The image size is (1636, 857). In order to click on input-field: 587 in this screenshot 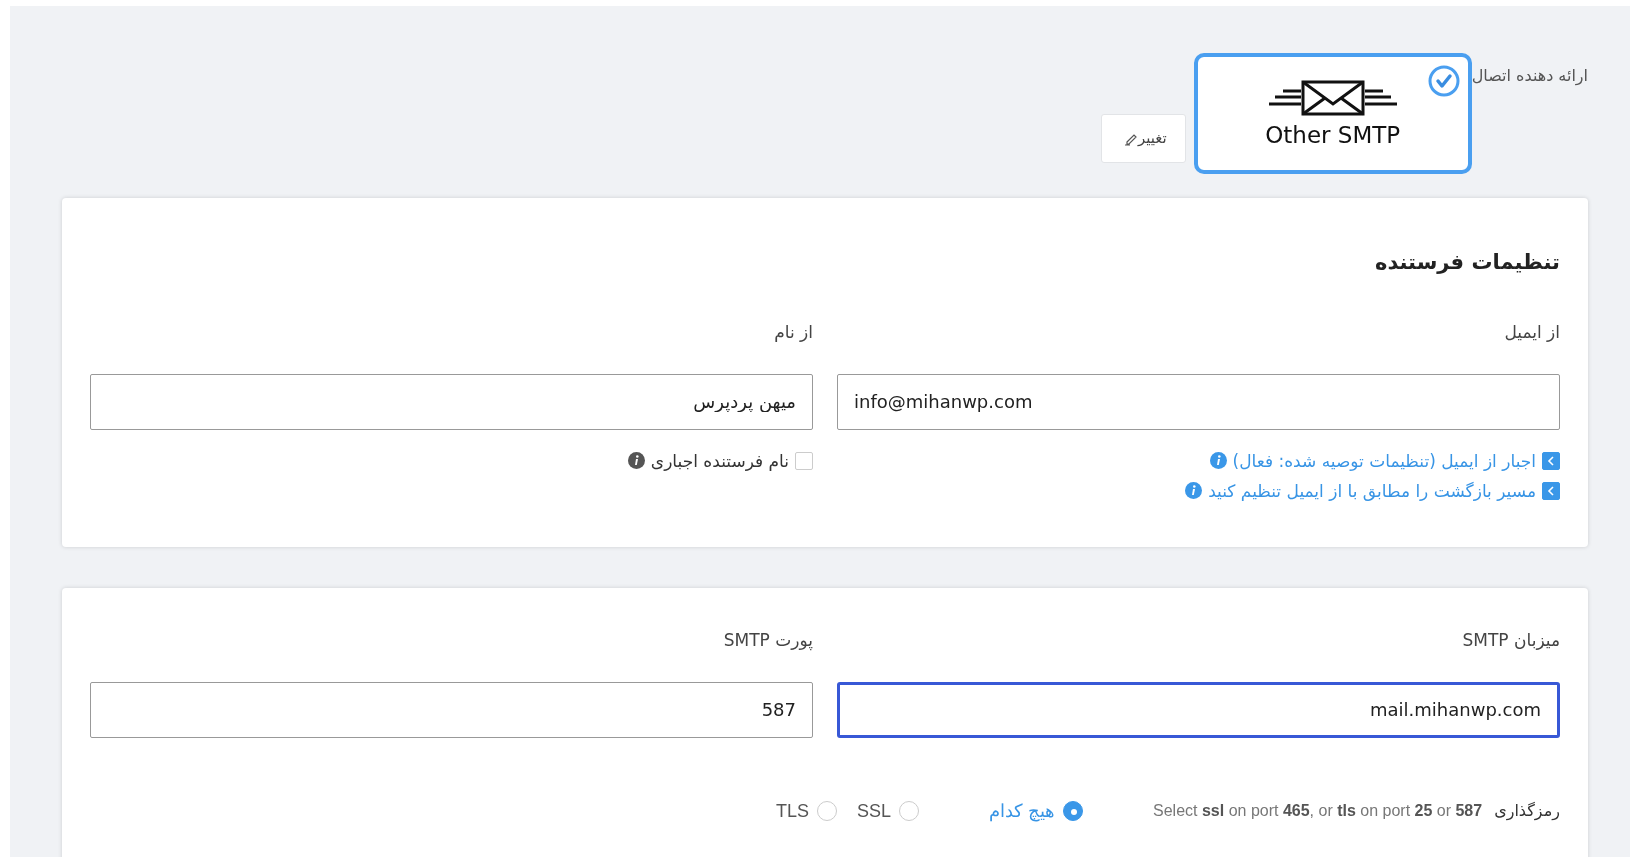, I will do `click(451, 709)`.